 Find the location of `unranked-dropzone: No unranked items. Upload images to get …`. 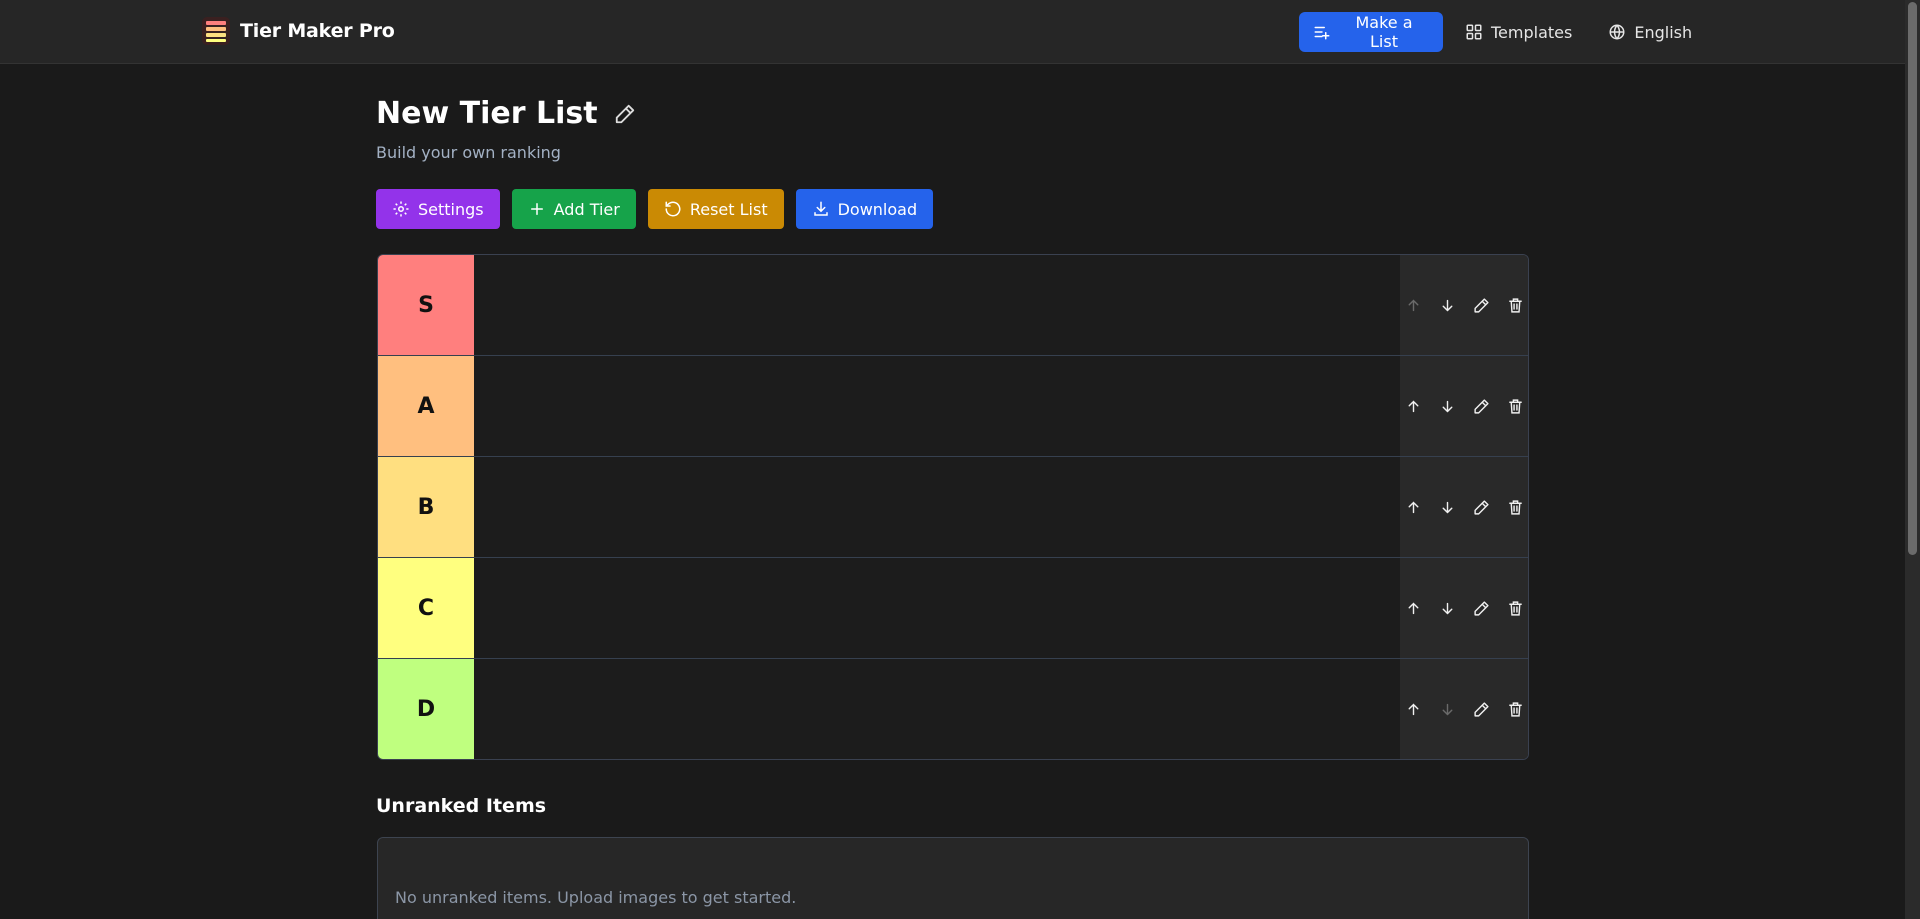

unranked-dropzone: No unranked items. Upload images to get … is located at coordinates (953, 878).